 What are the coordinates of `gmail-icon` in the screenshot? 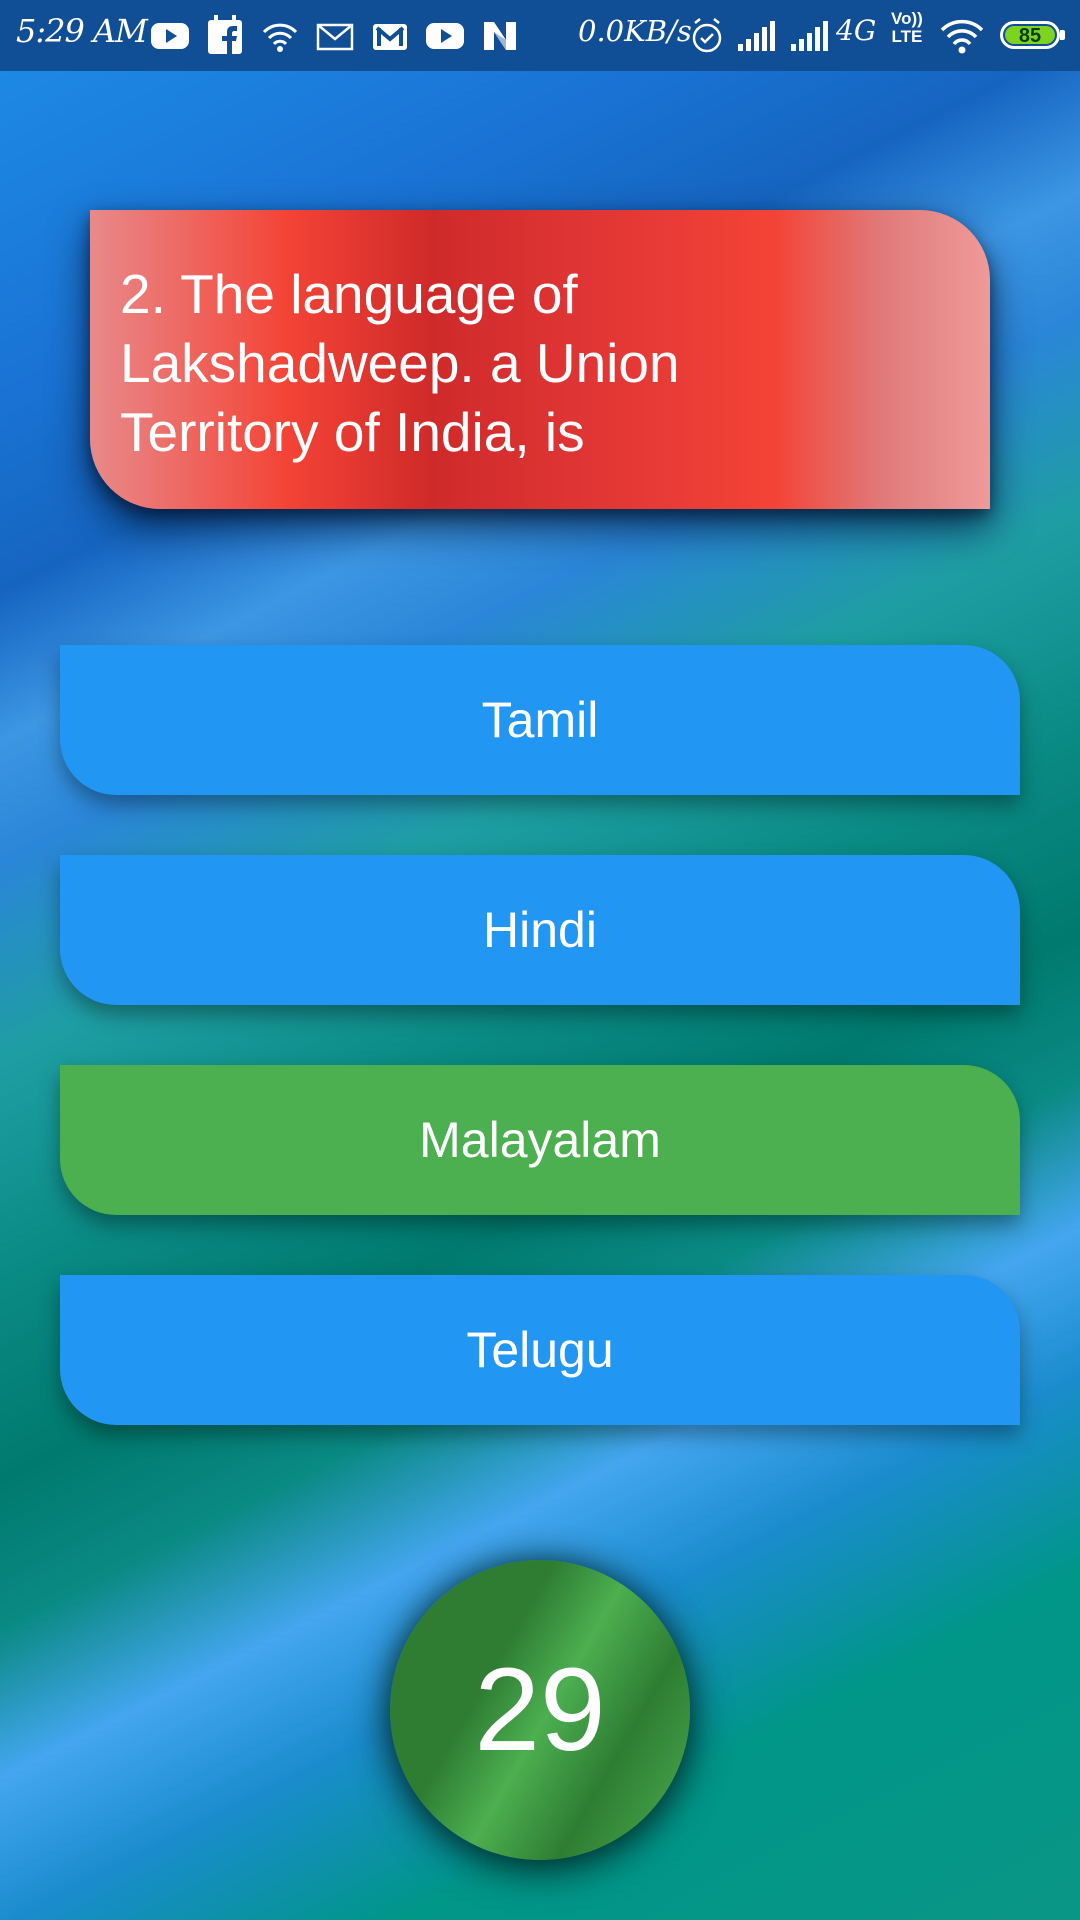 It's located at (390, 38).